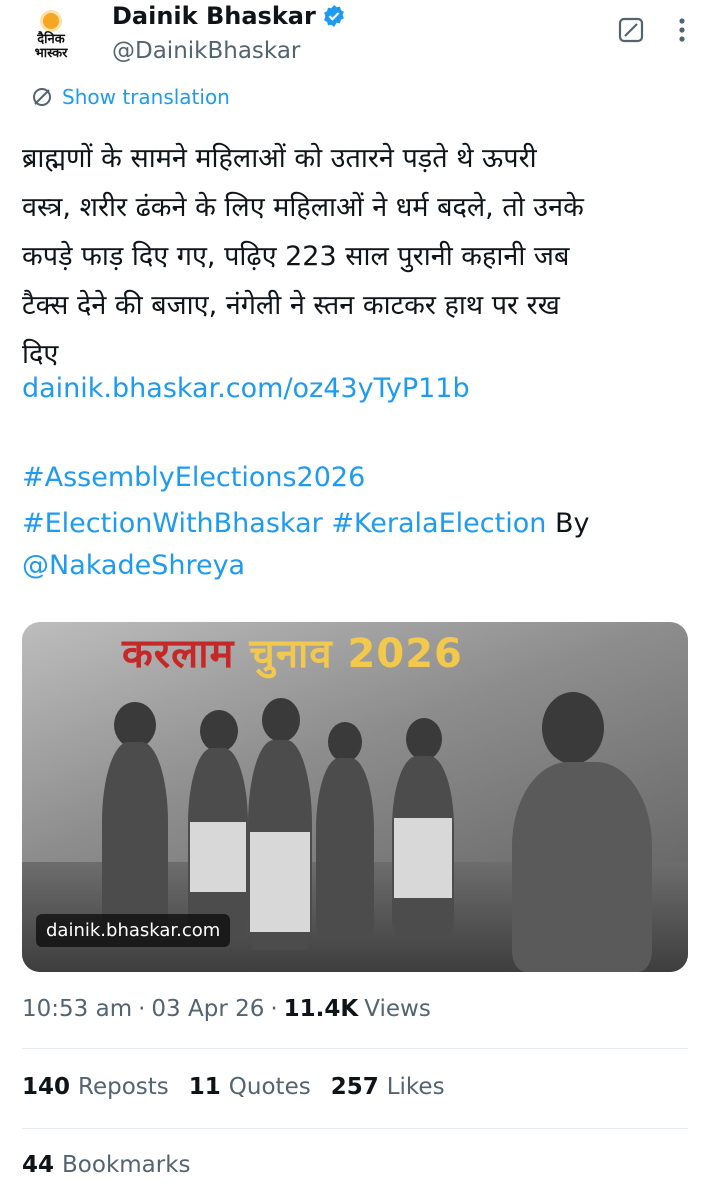 The image size is (709, 1200). I want to click on verified-badge-icon, so click(333, 16).